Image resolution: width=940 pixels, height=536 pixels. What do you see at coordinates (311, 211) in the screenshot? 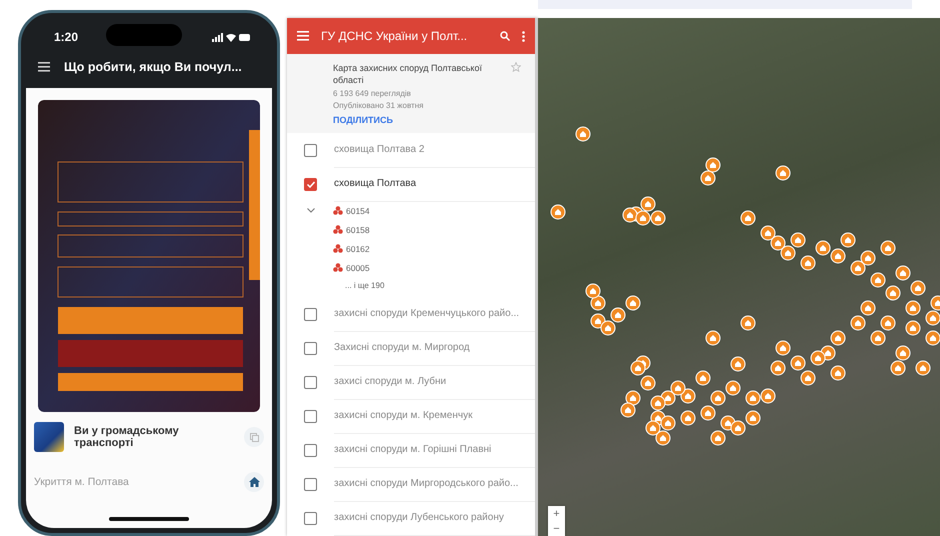
I see `chevron-down-icon` at bounding box center [311, 211].